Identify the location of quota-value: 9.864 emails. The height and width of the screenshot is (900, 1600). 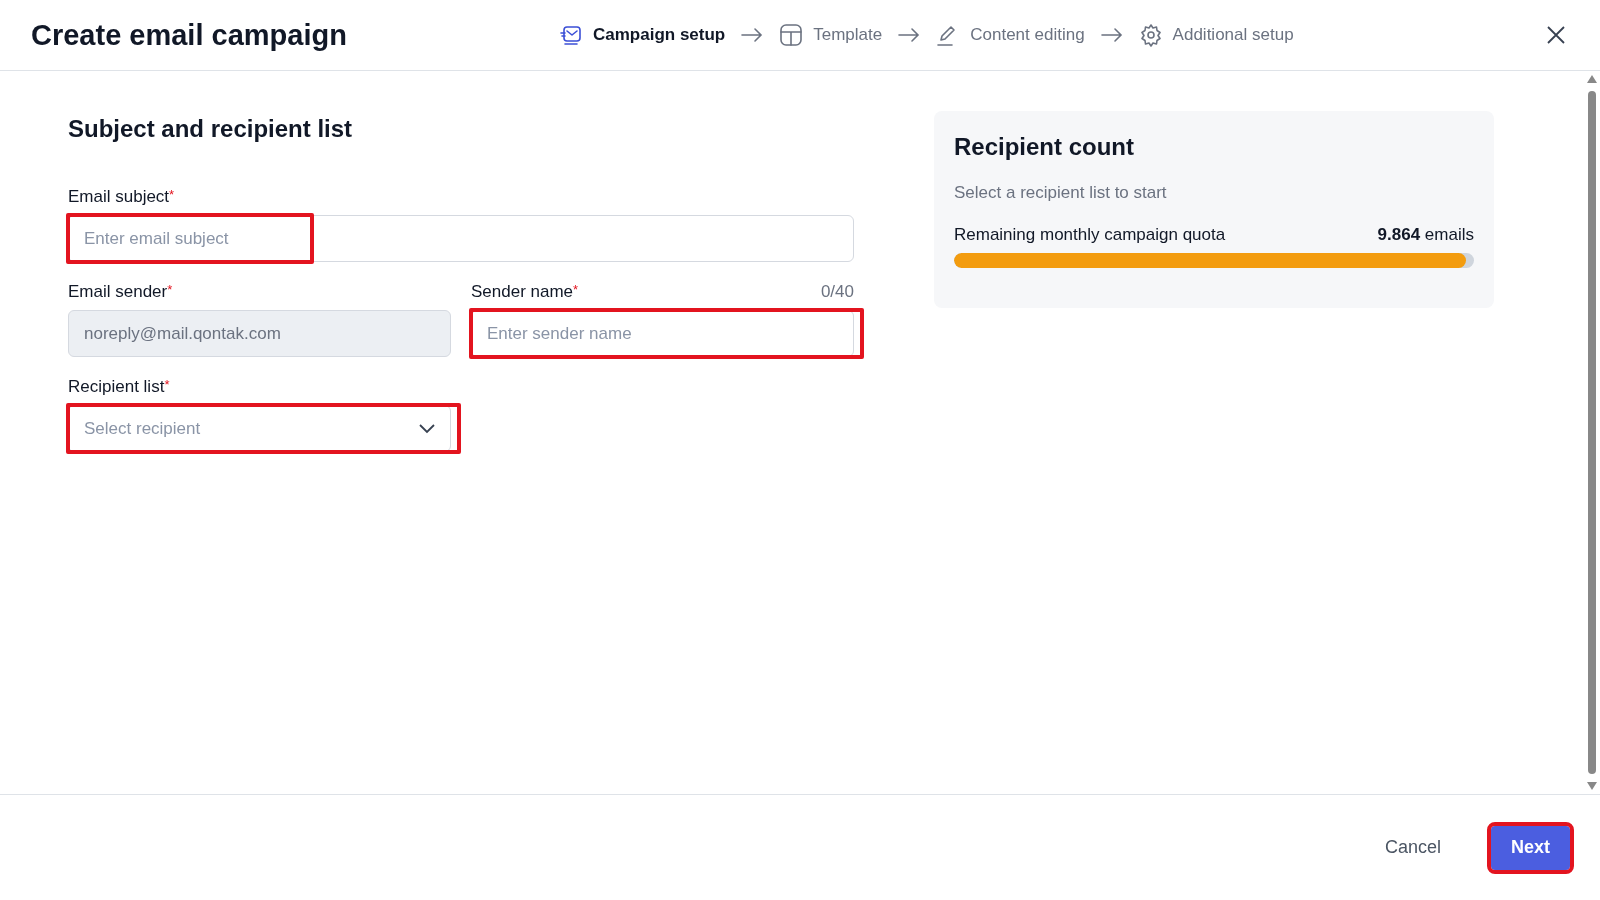
(1425, 235).